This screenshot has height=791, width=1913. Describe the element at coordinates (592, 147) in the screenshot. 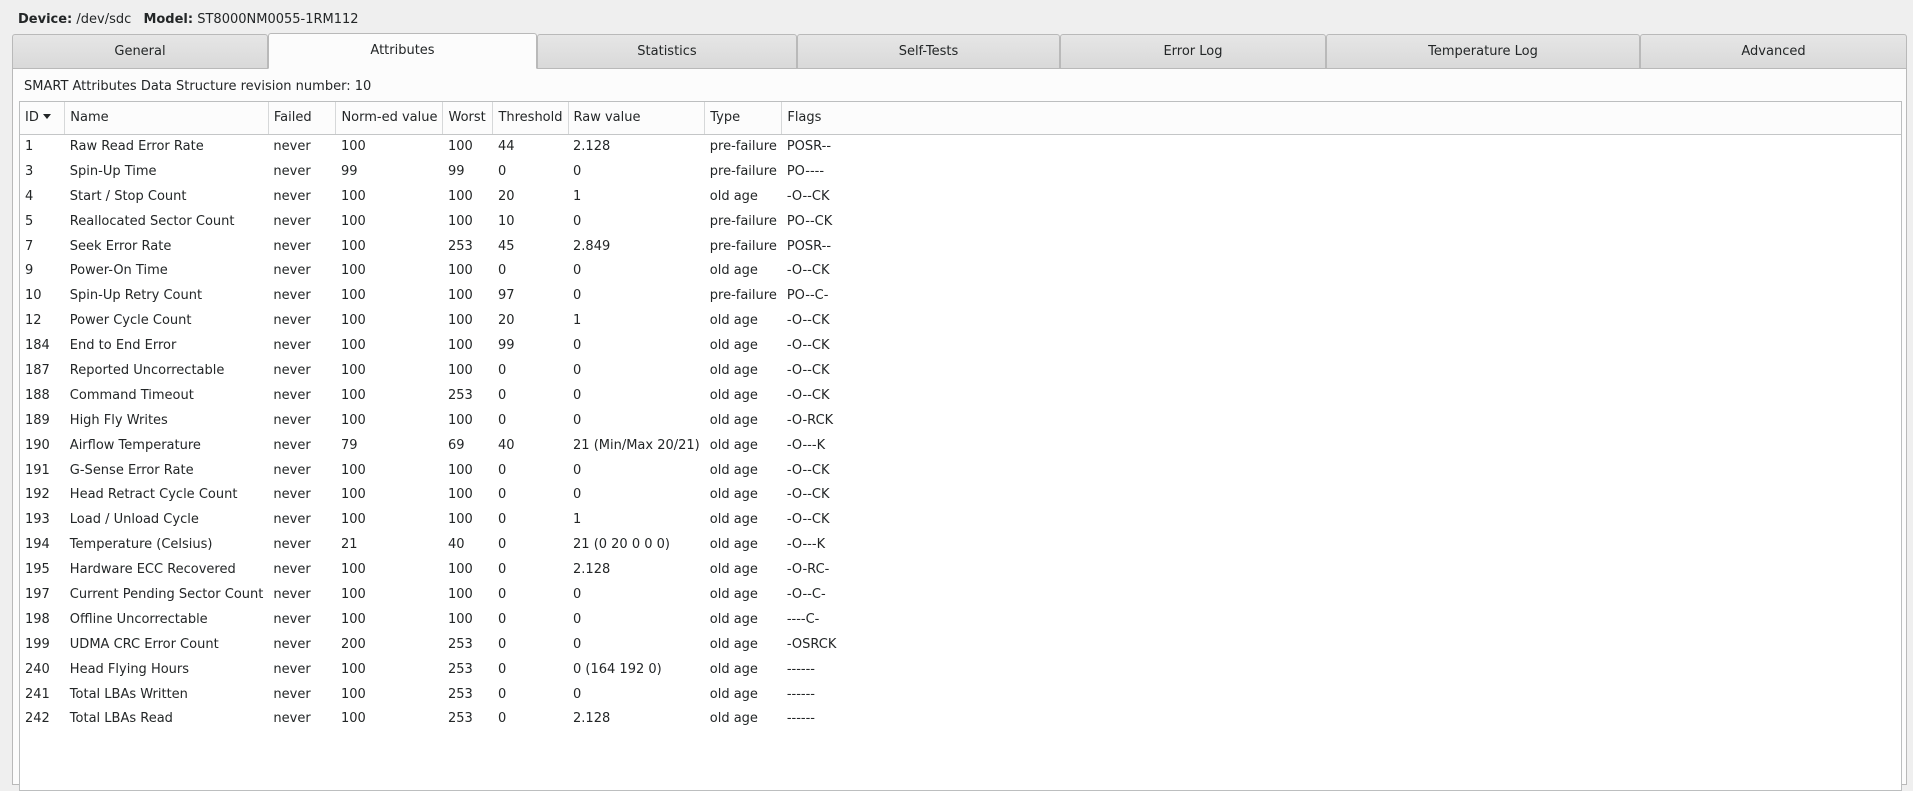

I see `cell-raw-value: 2.128` at that location.